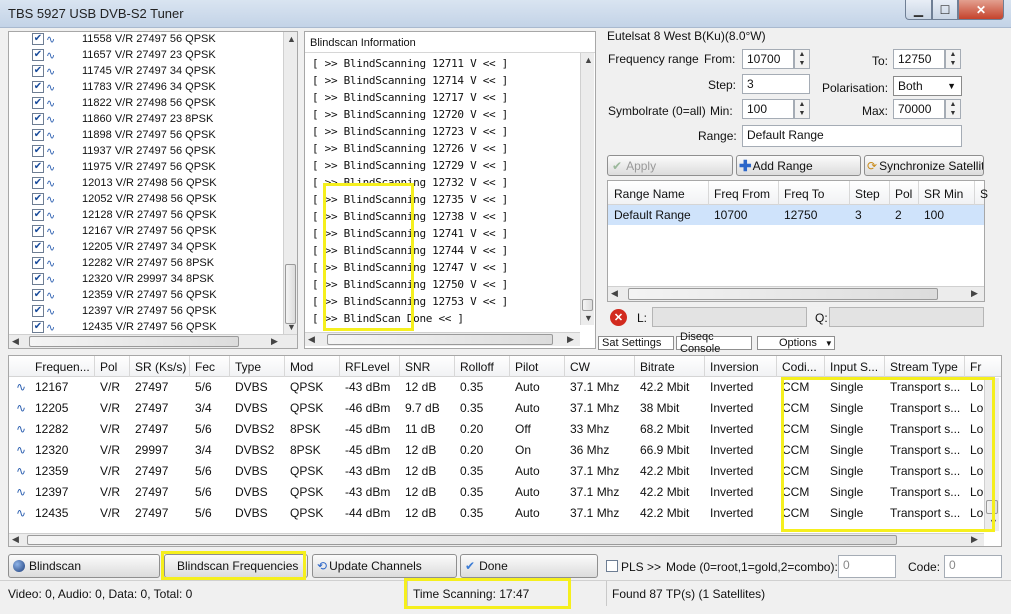 This screenshot has height=614, width=1011. I want to click on transponder-row: ✔ ∿ 12052 V/R 27498 56 QPSK, so click(124, 199).